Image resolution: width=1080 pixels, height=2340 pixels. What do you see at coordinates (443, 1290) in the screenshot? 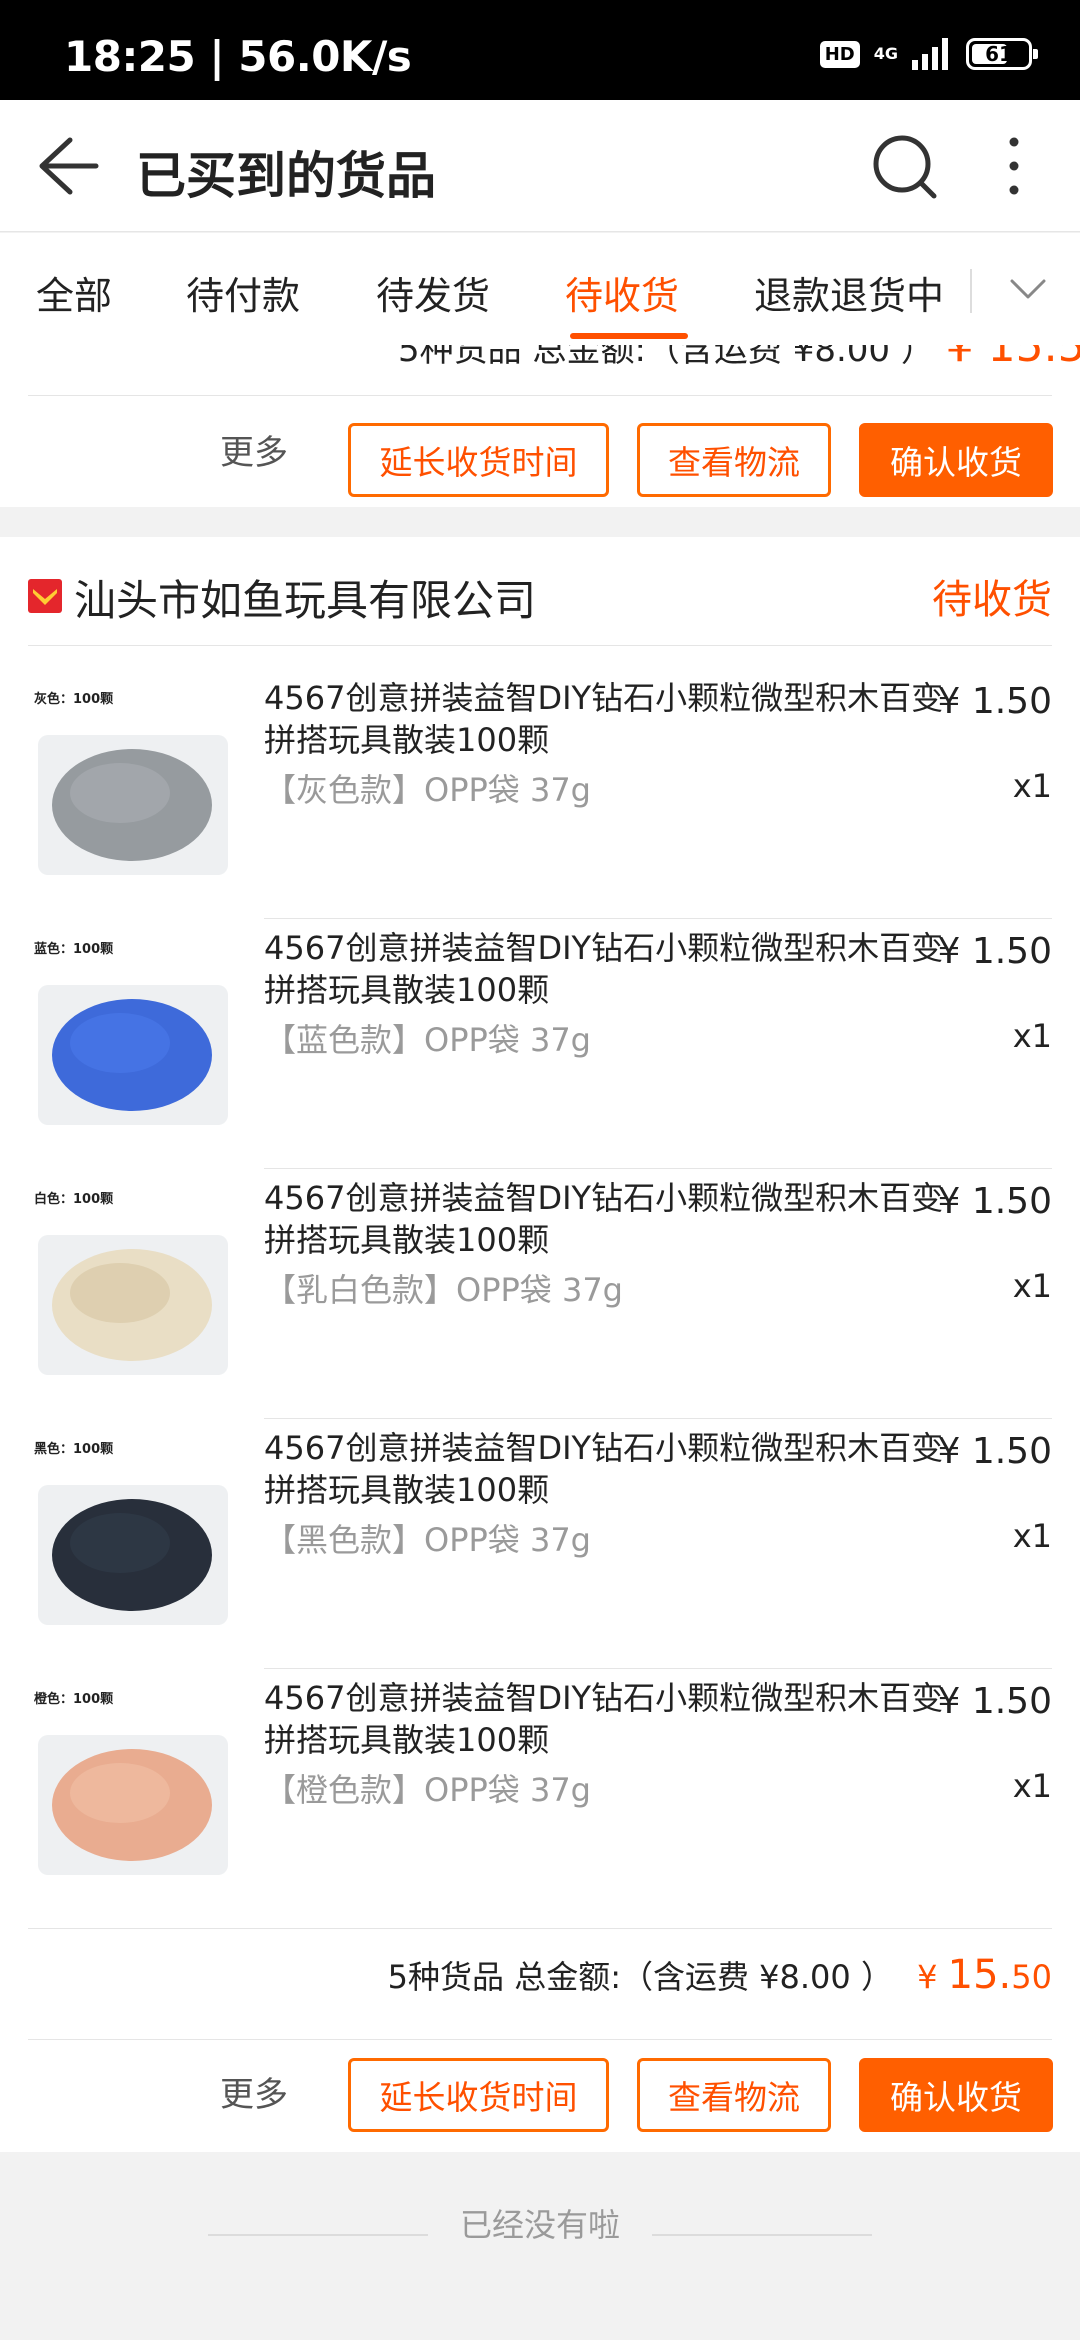
I see `product-spec: 【乳白色款】OPP袋 37g` at bounding box center [443, 1290].